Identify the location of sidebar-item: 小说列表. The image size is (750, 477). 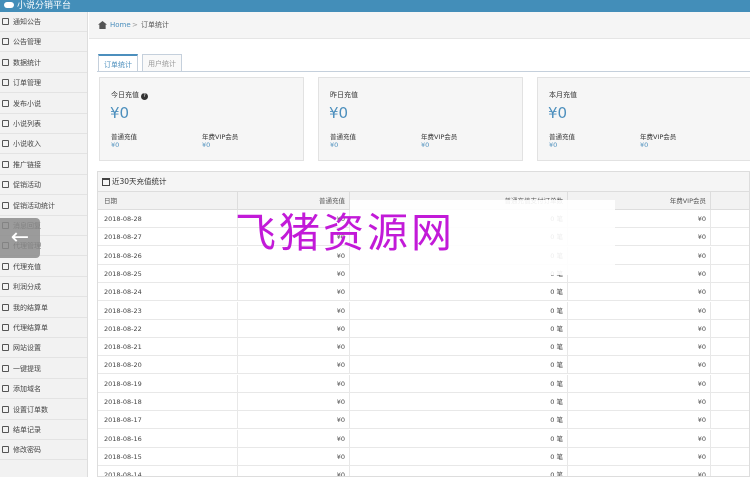
(43, 124).